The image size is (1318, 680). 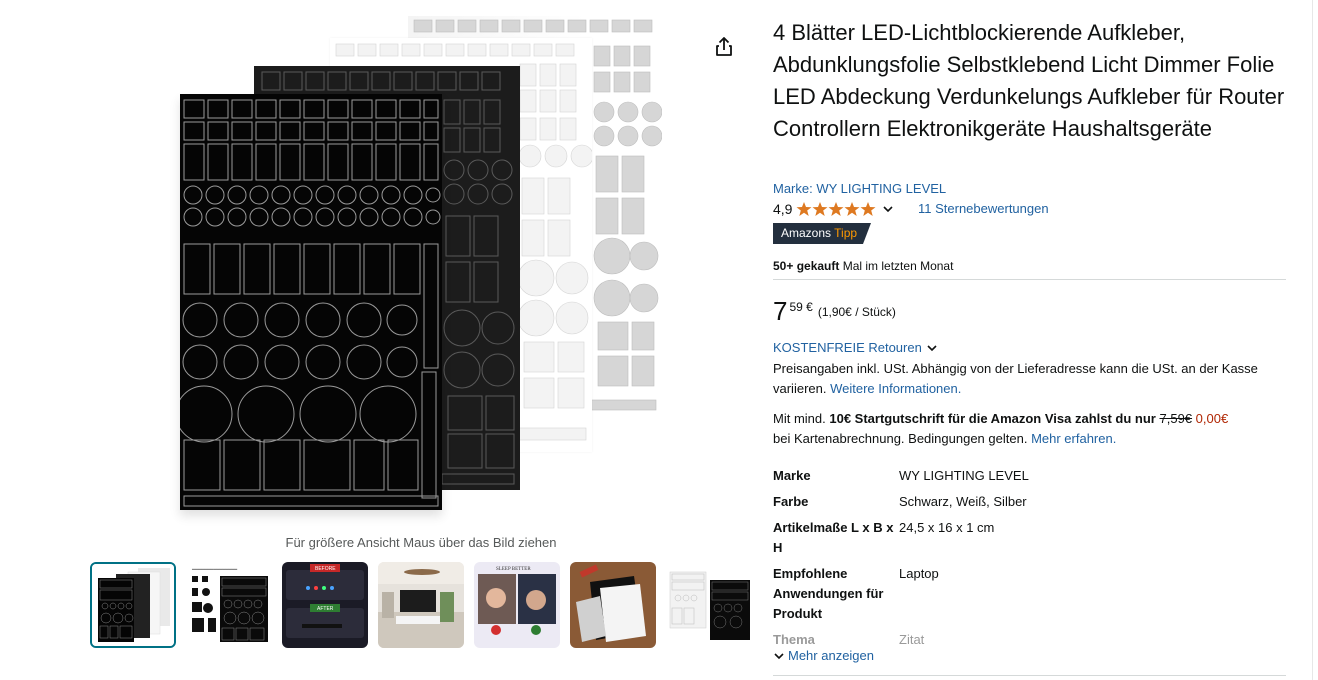 I want to click on bought-strong: 50+ gekauft, so click(x=806, y=266).